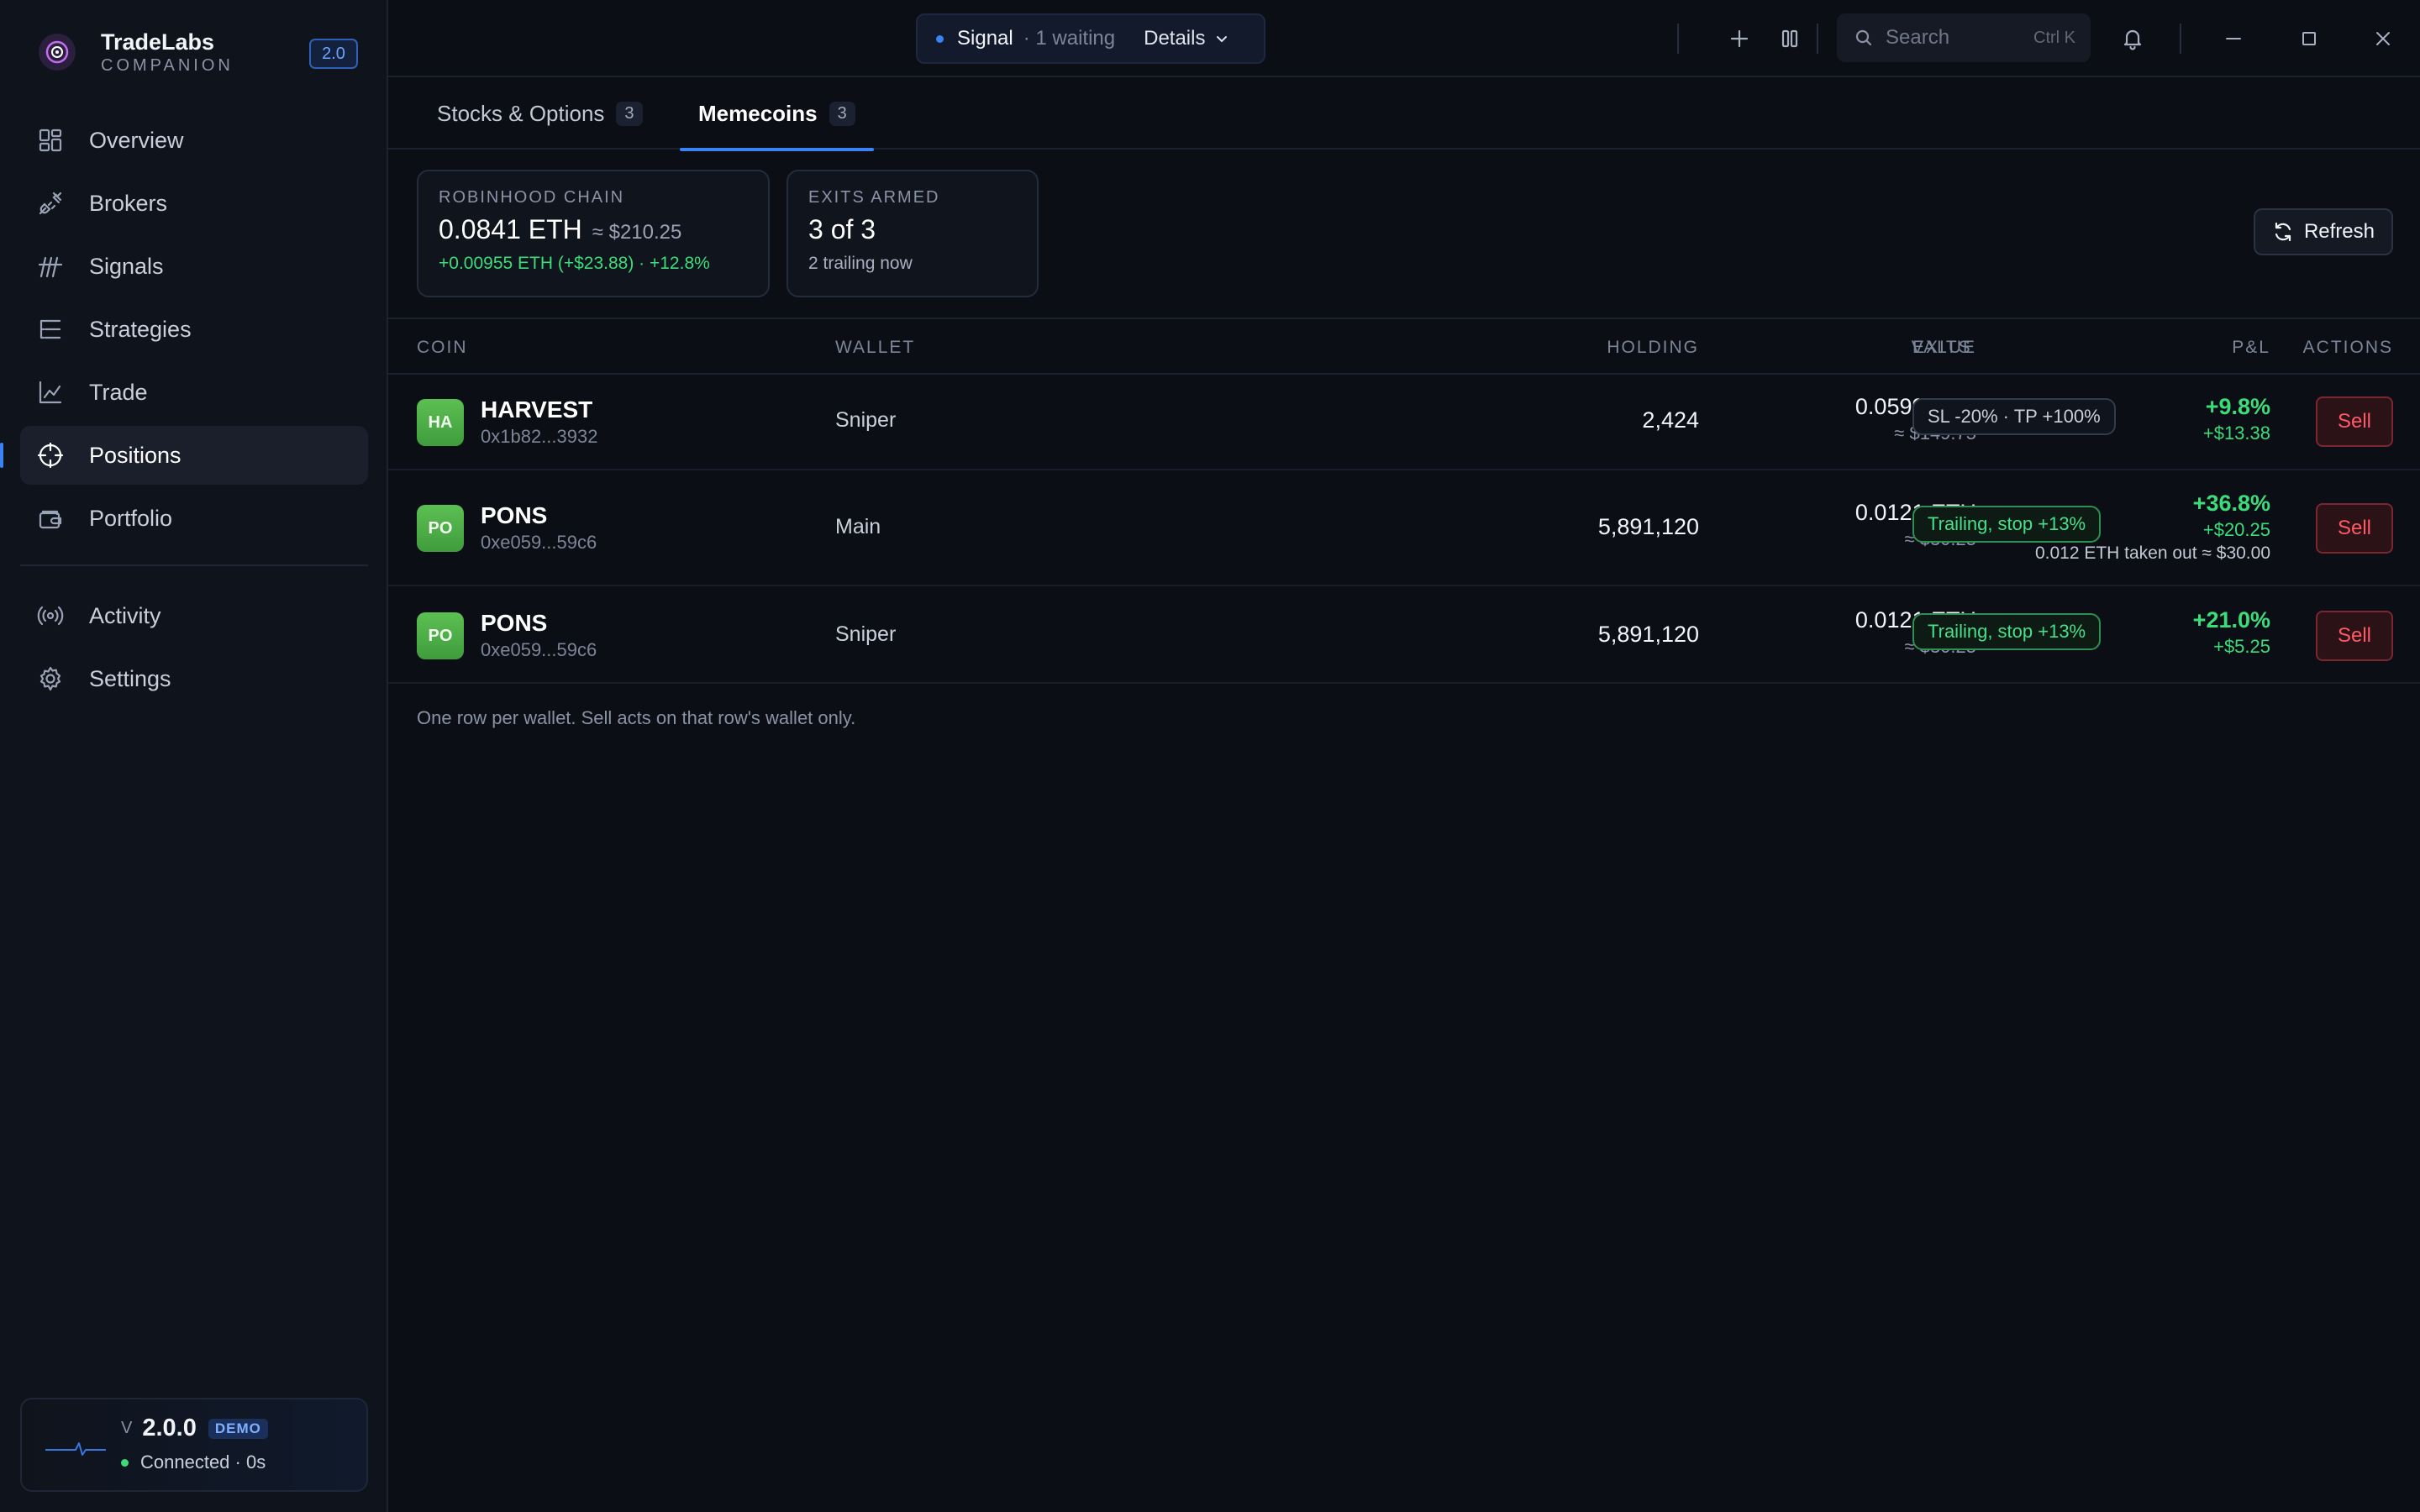 This screenshot has height=1512, width=2420. What do you see at coordinates (127, 266) in the screenshot?
I see `sidebar-item-label: Signals` at bounding box center [127, 266].